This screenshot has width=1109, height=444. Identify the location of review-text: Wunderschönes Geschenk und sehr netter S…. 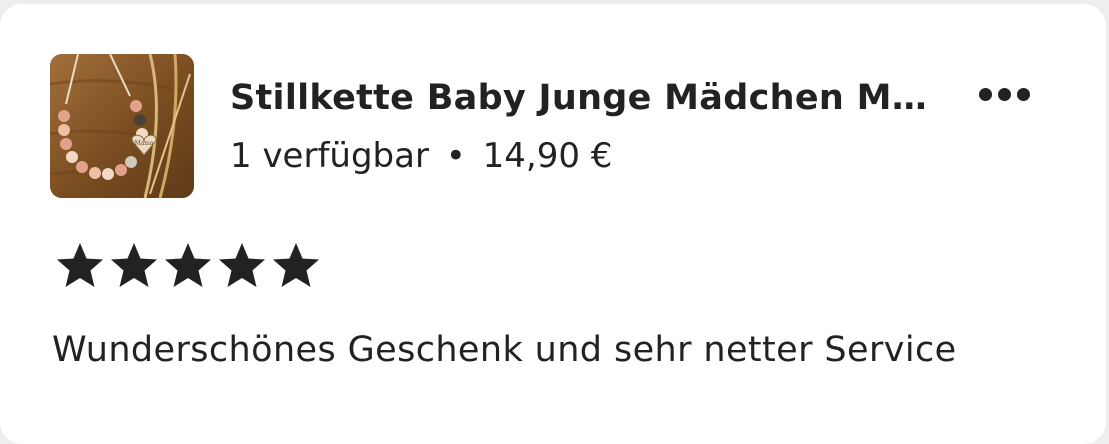
(504, 350).